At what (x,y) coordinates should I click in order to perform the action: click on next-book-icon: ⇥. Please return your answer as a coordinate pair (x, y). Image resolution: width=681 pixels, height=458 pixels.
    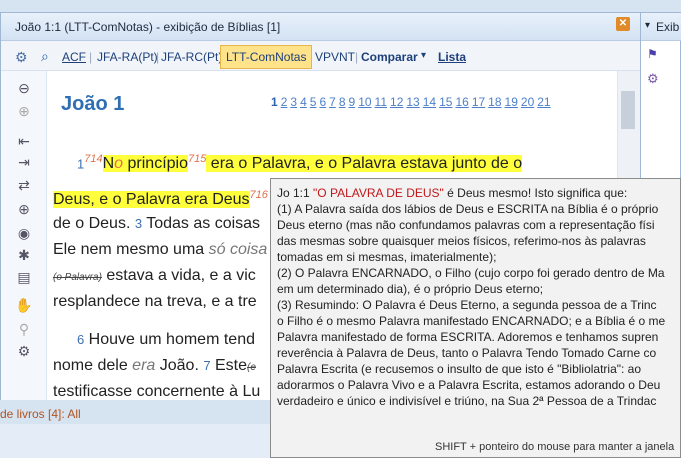
    Looking at the image, I should click on (24, 162).